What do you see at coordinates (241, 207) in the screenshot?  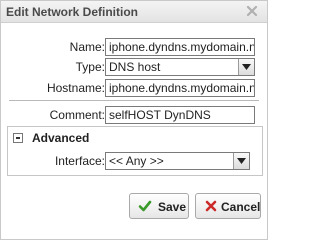 I see `cancel-label: Cancel` at bounding box center [241, 207].